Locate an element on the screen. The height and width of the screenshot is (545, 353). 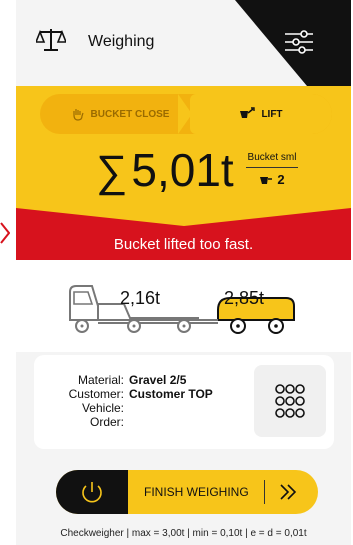
customer-value: Customer TOP is located at coordinates (171, 394).